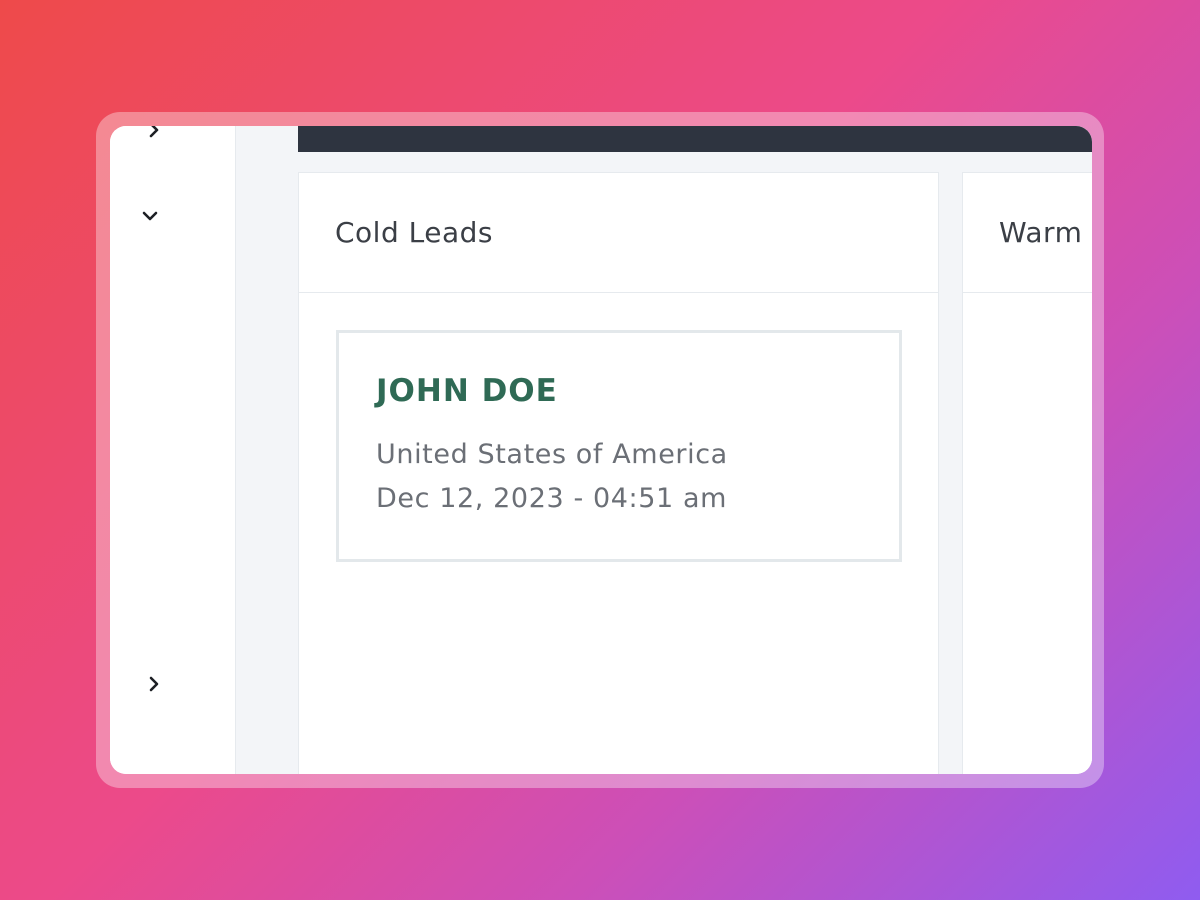  What do you see at coordinates (695, 139) in the screenshot?
I see `top-bar` at bounding box center [695, 139].